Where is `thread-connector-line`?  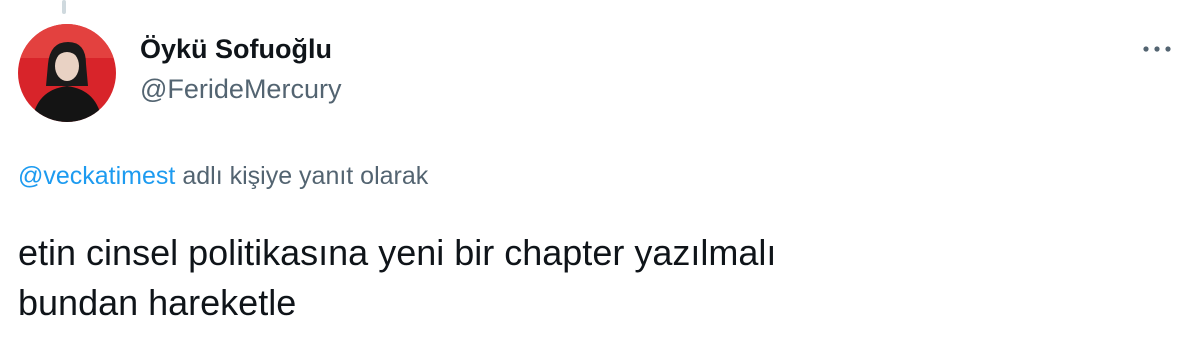 thread-connector-line is located at coordinates (64, 7).